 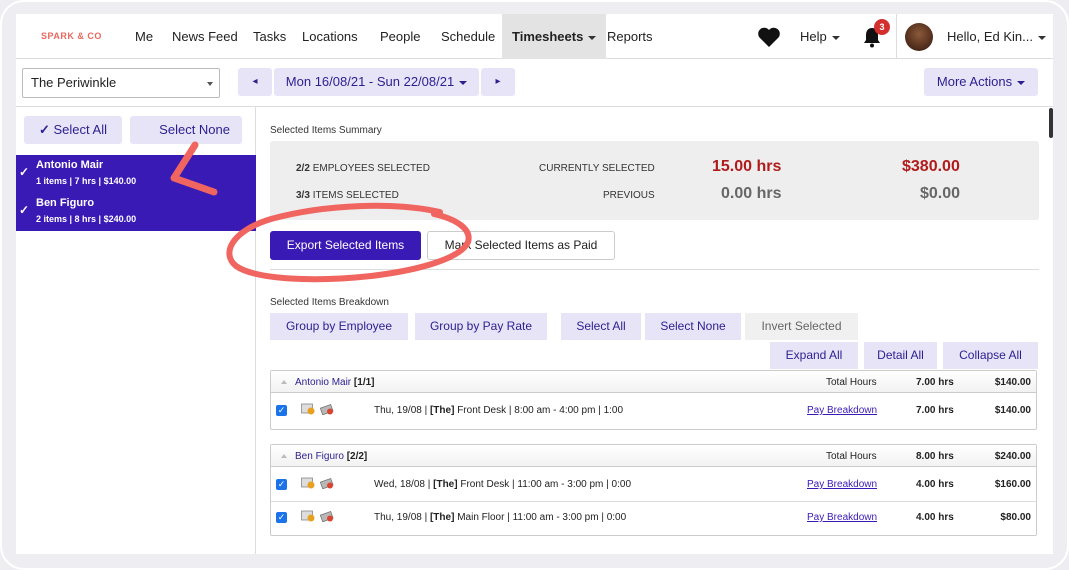 What do you see at coordinates (814, 355) in the screenshot?
I see `expand-all-button: Expand All` at bounding box center [814, 355].